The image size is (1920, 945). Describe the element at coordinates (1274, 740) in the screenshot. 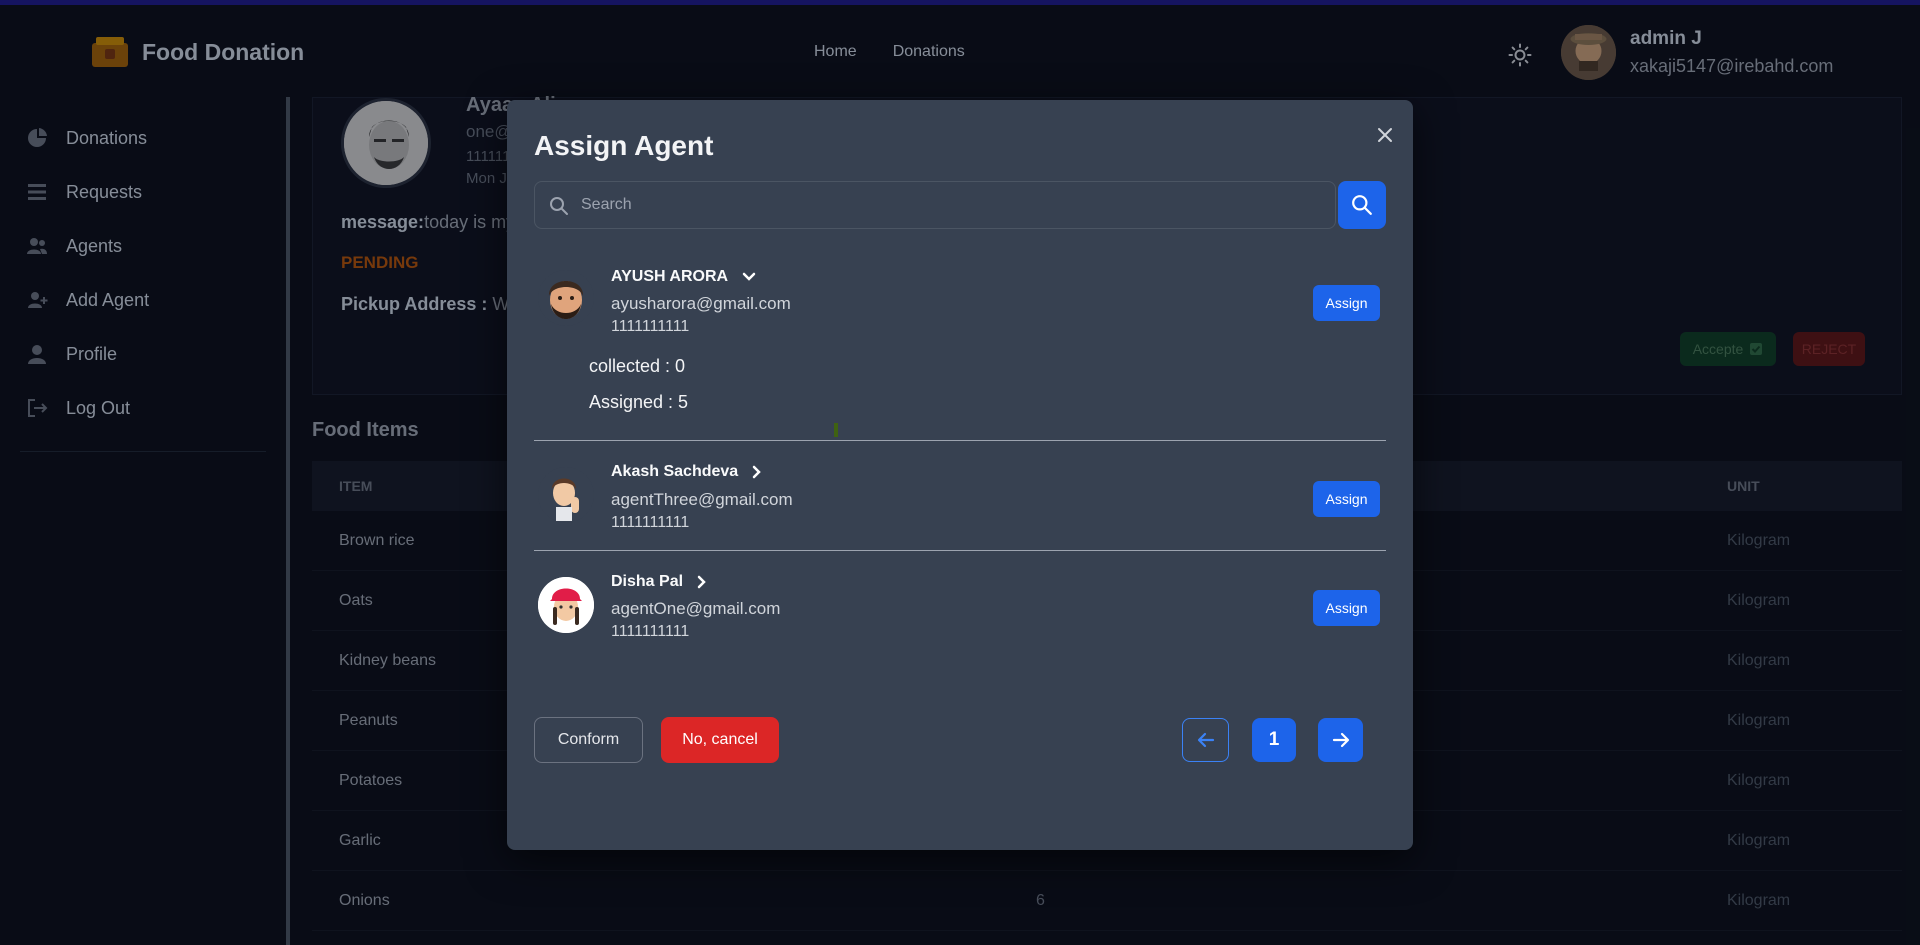

I see `page-number-button: 1` at that location.